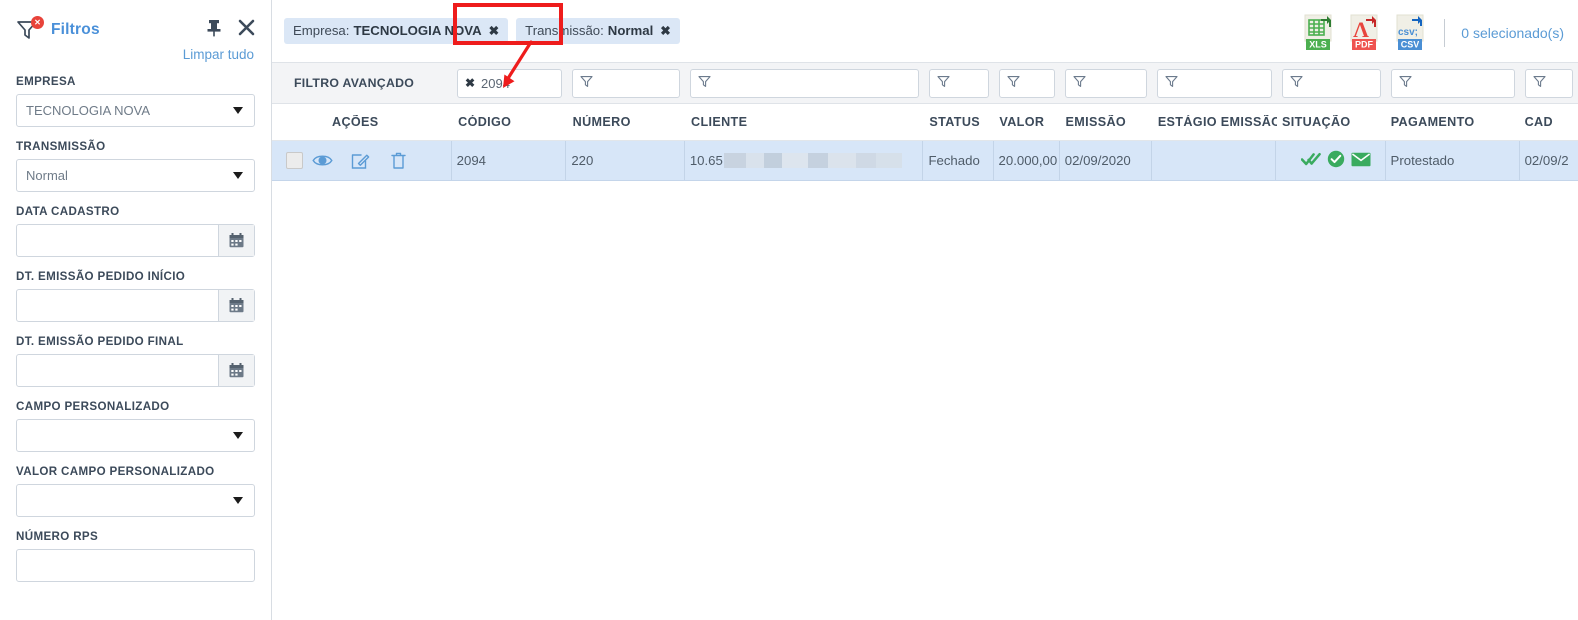  What do you see at coordinates (100, 341) in the screenshot?
I see `field-label-dt-emissao-final: DT. EMISSÃO PEDIDO FINAL` at bounding box center [100, 341].